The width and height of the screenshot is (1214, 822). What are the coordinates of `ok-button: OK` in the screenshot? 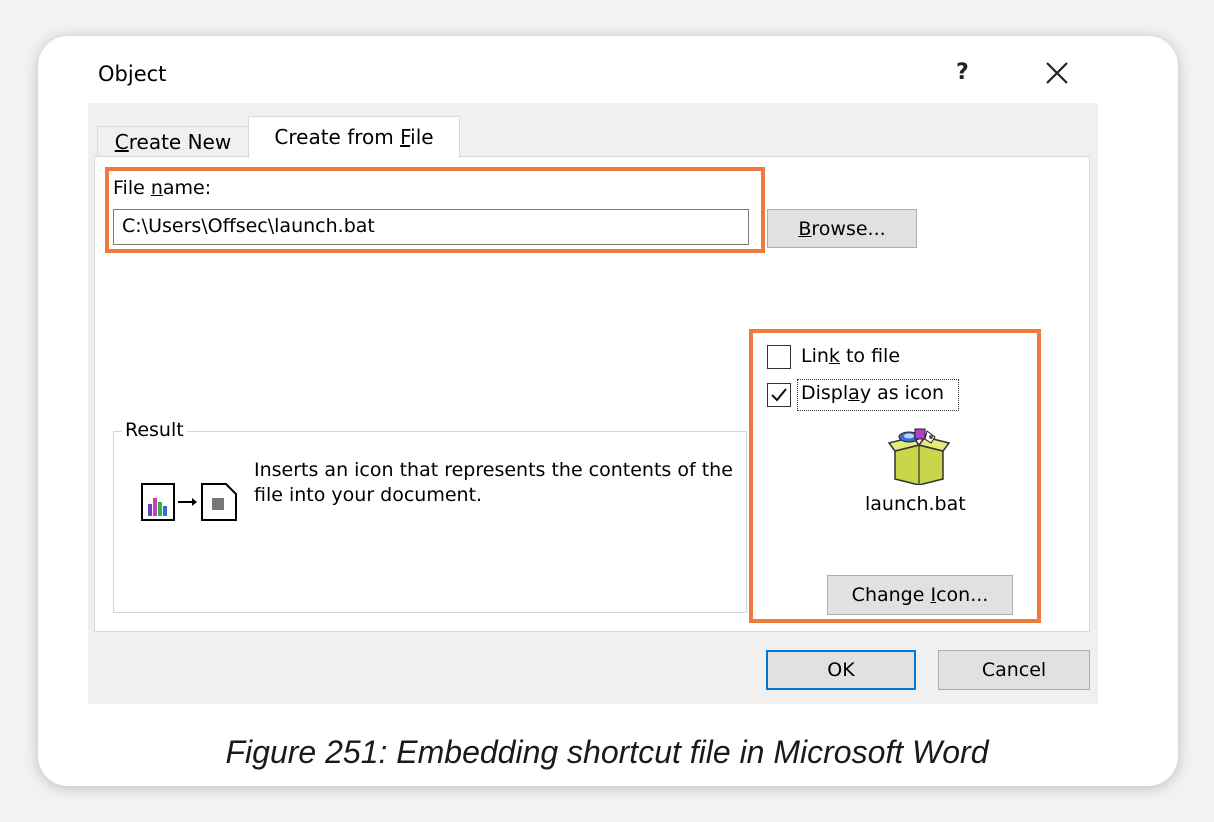 It's located at (841, 670).